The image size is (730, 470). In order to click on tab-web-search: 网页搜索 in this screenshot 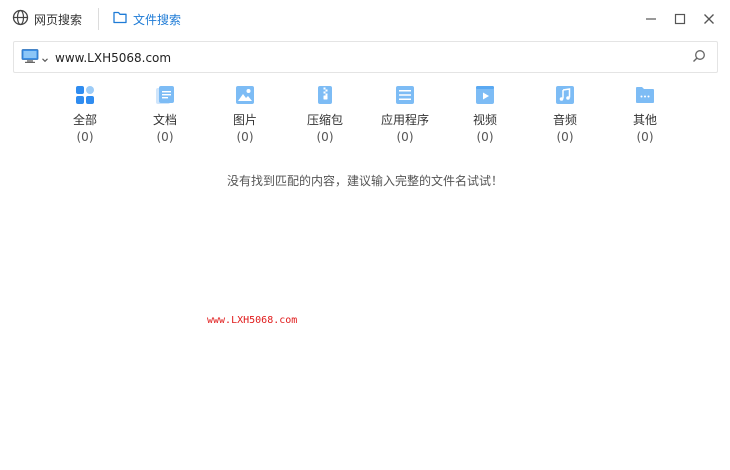, I will do `click(47, 19)`.